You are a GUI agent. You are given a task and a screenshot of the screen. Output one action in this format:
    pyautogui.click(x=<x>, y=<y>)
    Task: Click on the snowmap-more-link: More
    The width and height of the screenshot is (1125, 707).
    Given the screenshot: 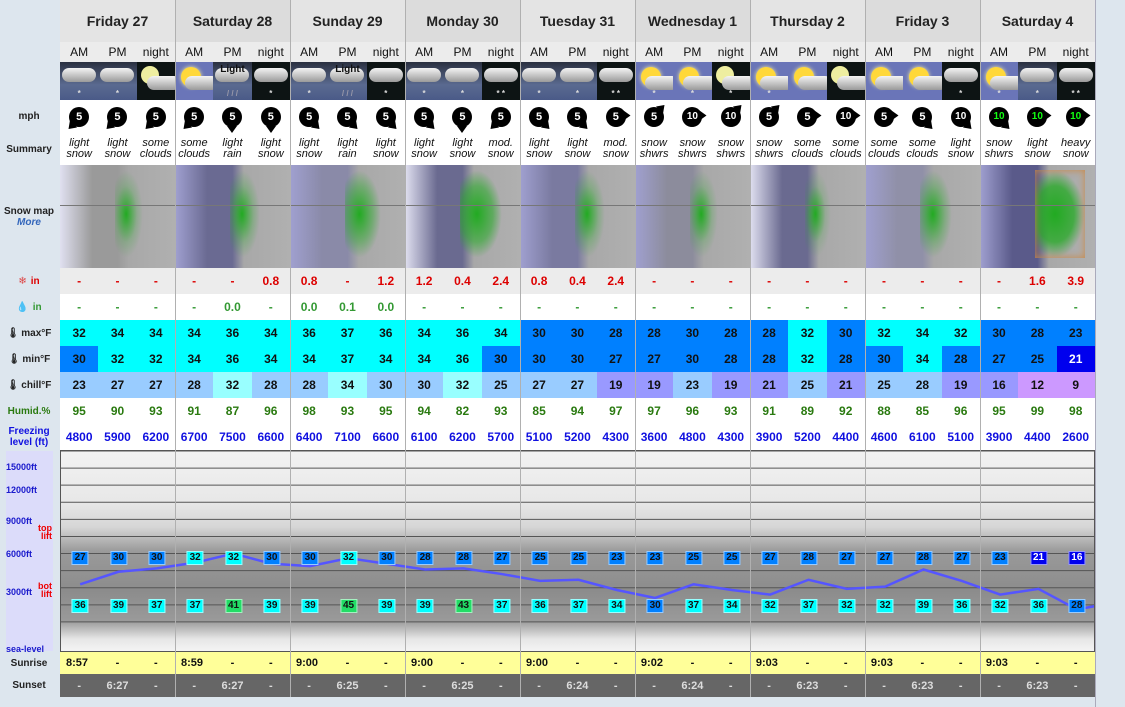 What is the action you would take?
    pyautogui.click(x=29, y=222)
    